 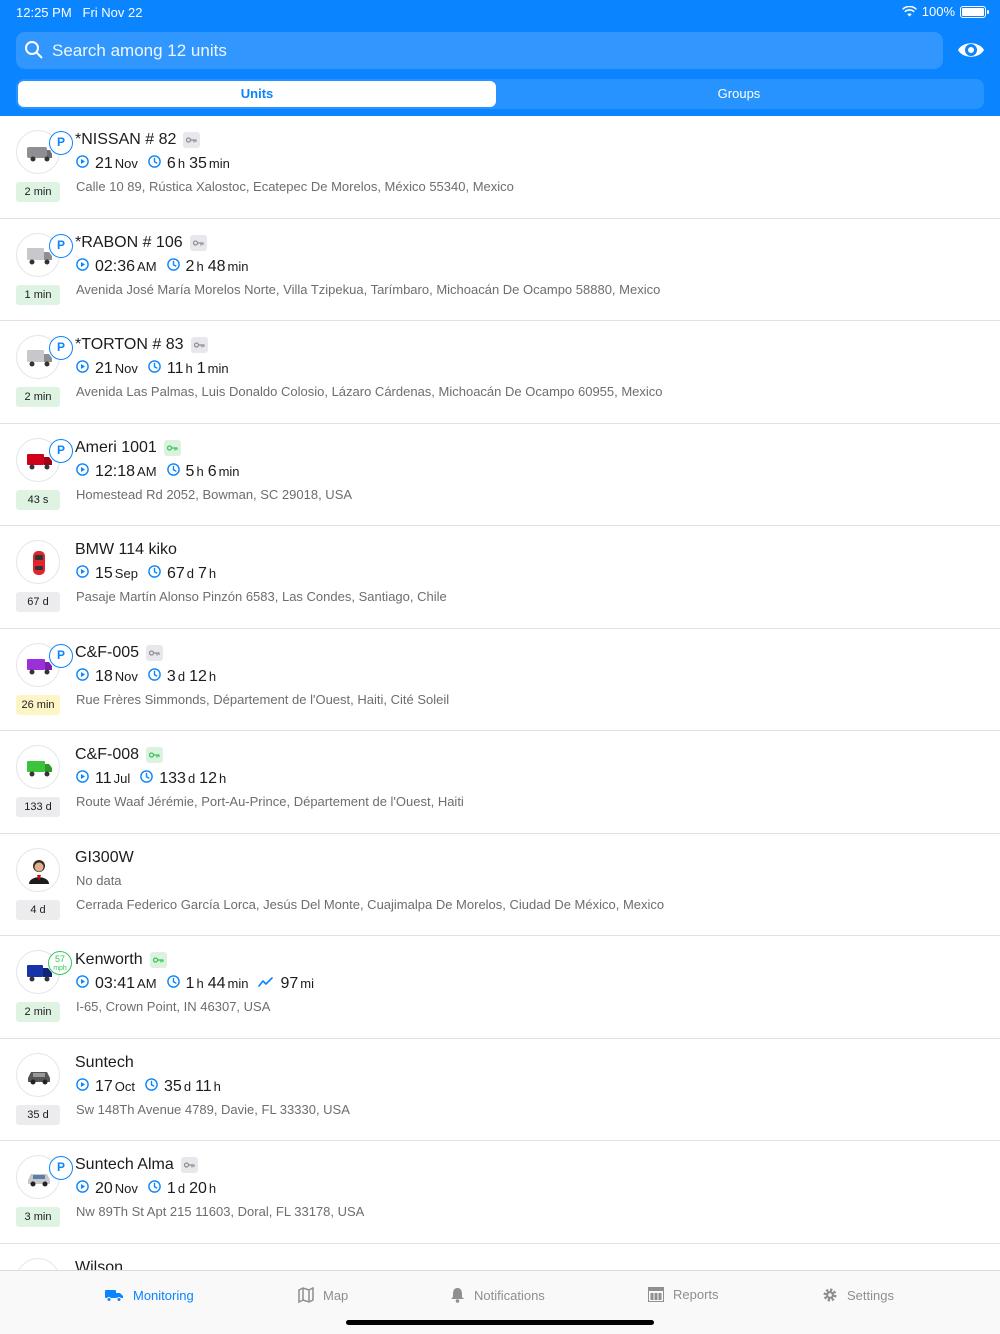 I want to click on info-unit: Sep, so click(x=126, y=573).